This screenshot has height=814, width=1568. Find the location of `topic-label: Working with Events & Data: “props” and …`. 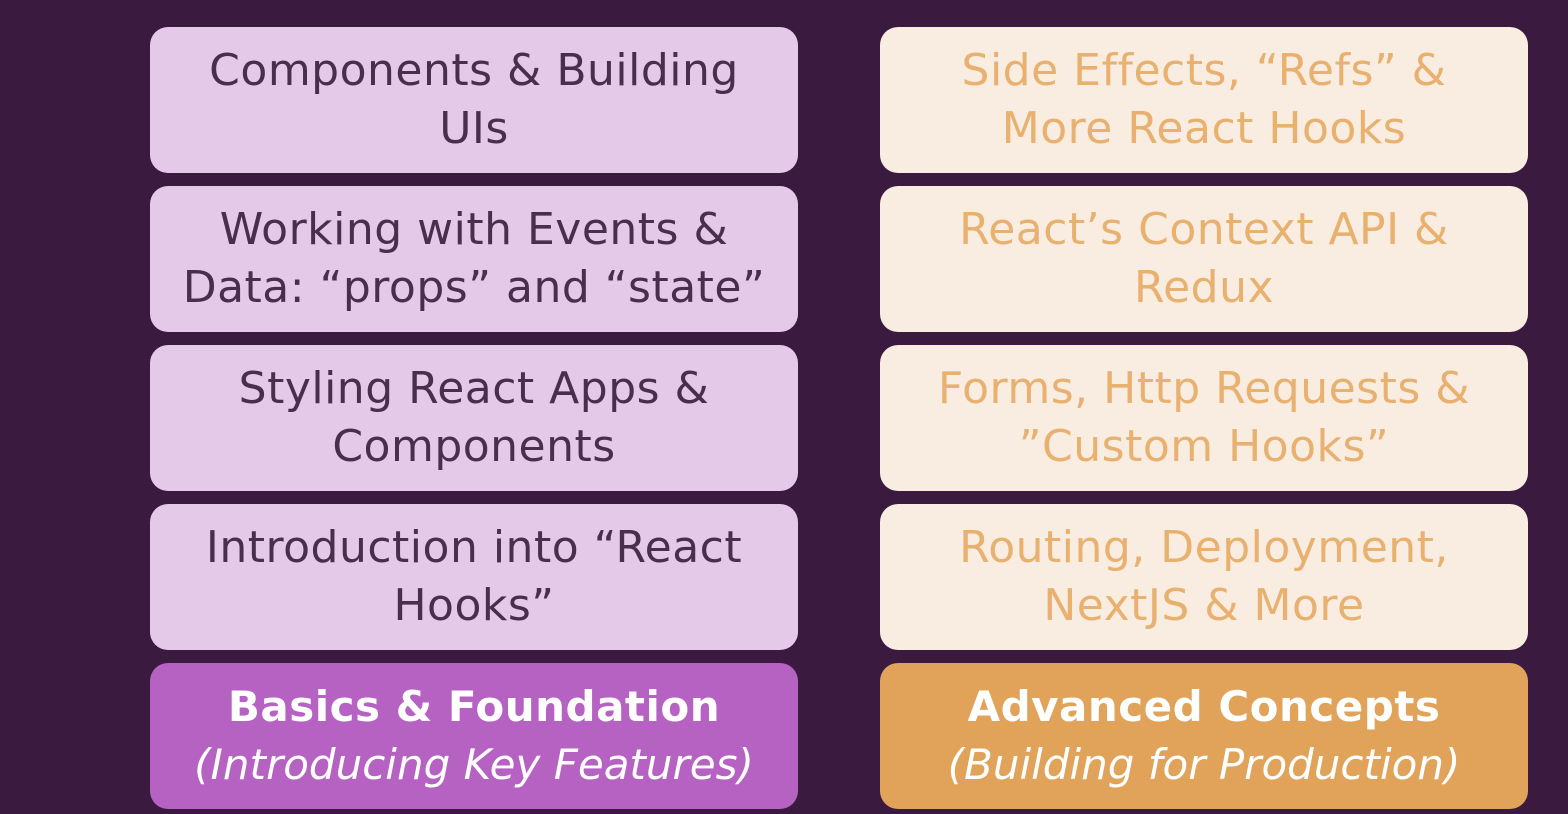

topic-label: Working with Events & Data: “props” and … is located at coordinates (474, 258).